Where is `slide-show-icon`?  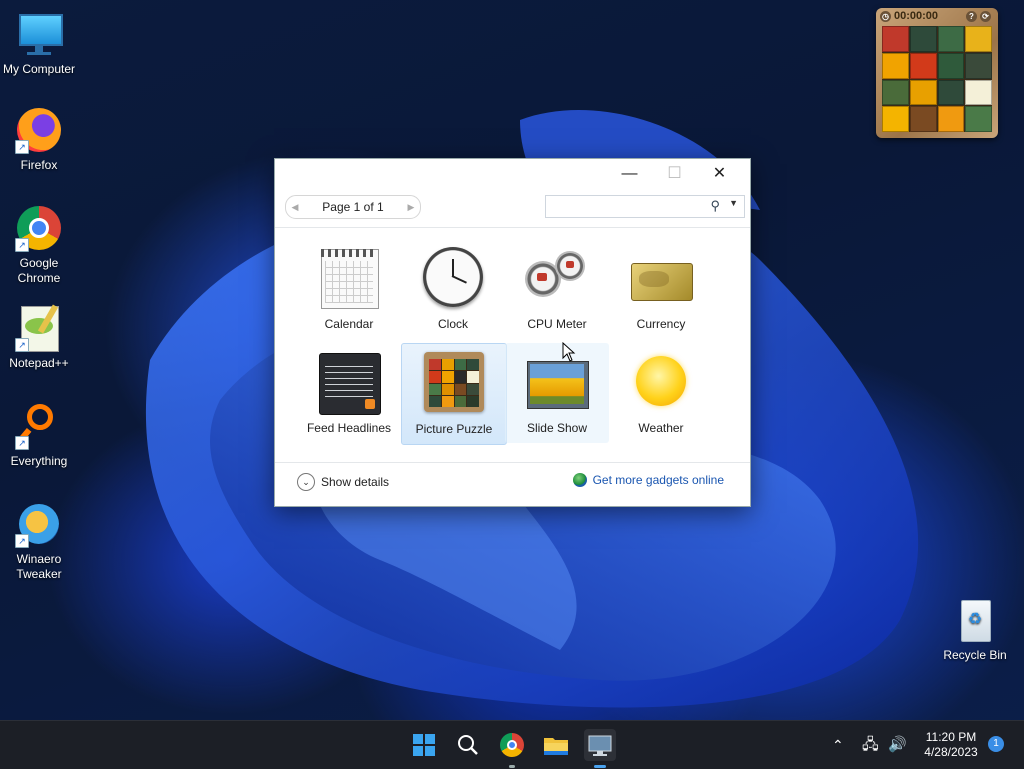
slide-show-icon is located at coordinates (557, 381).